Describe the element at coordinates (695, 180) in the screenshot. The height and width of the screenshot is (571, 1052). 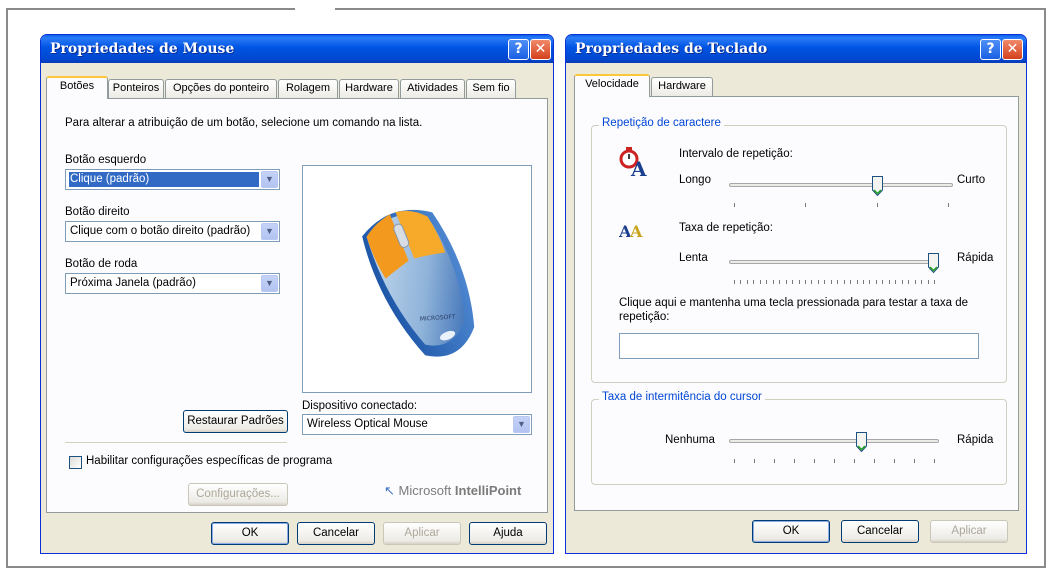
I see `repeat-delay-min: Longo` at that location.